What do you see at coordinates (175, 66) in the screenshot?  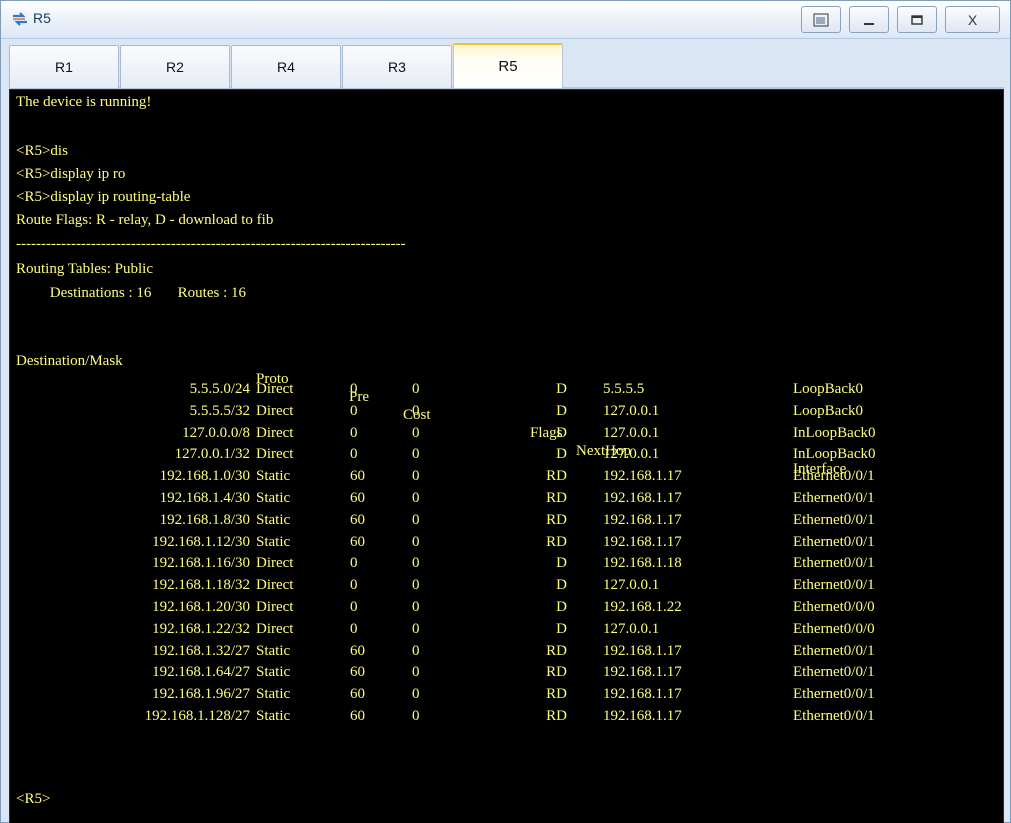 I see `tab-r2: R2` at bounding box center [175, 66].